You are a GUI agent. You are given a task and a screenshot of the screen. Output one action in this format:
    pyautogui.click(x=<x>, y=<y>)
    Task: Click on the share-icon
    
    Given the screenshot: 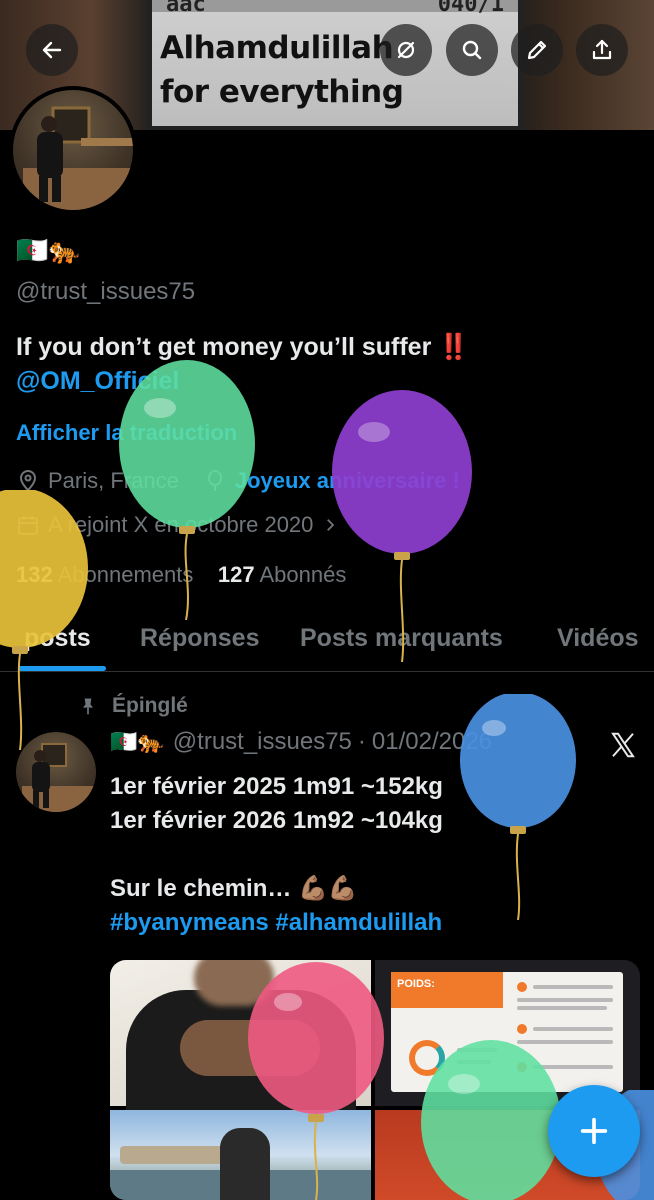 What is the action you would take?
    pyautogui.click(x=602, y=49)
    